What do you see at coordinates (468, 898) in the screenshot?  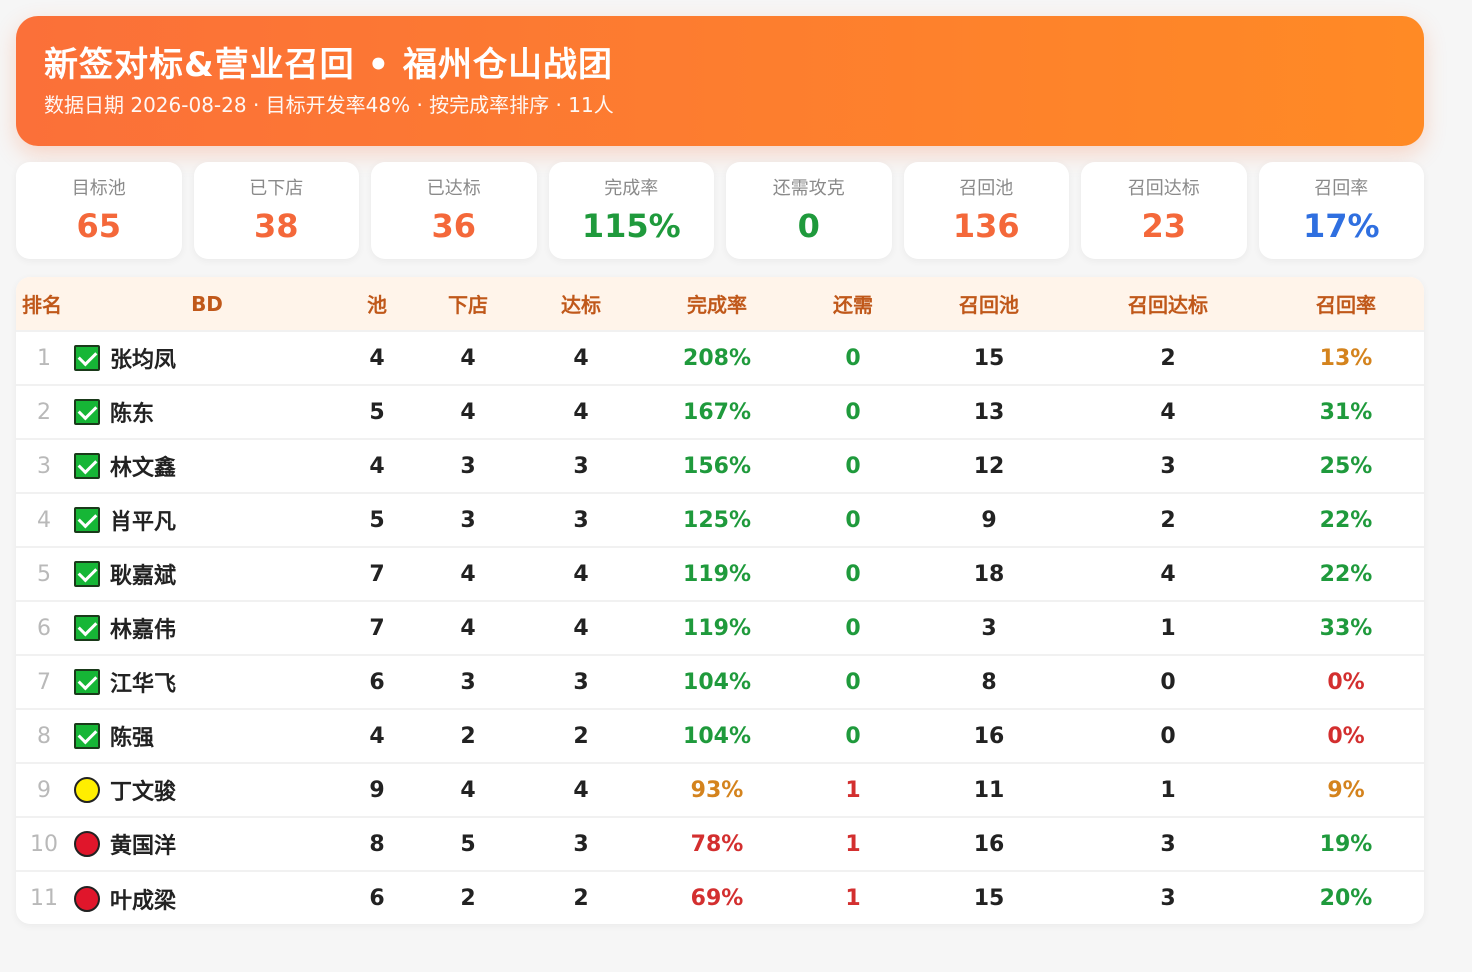 I see `visited-cell: 2` at bounding box center [468, 898].